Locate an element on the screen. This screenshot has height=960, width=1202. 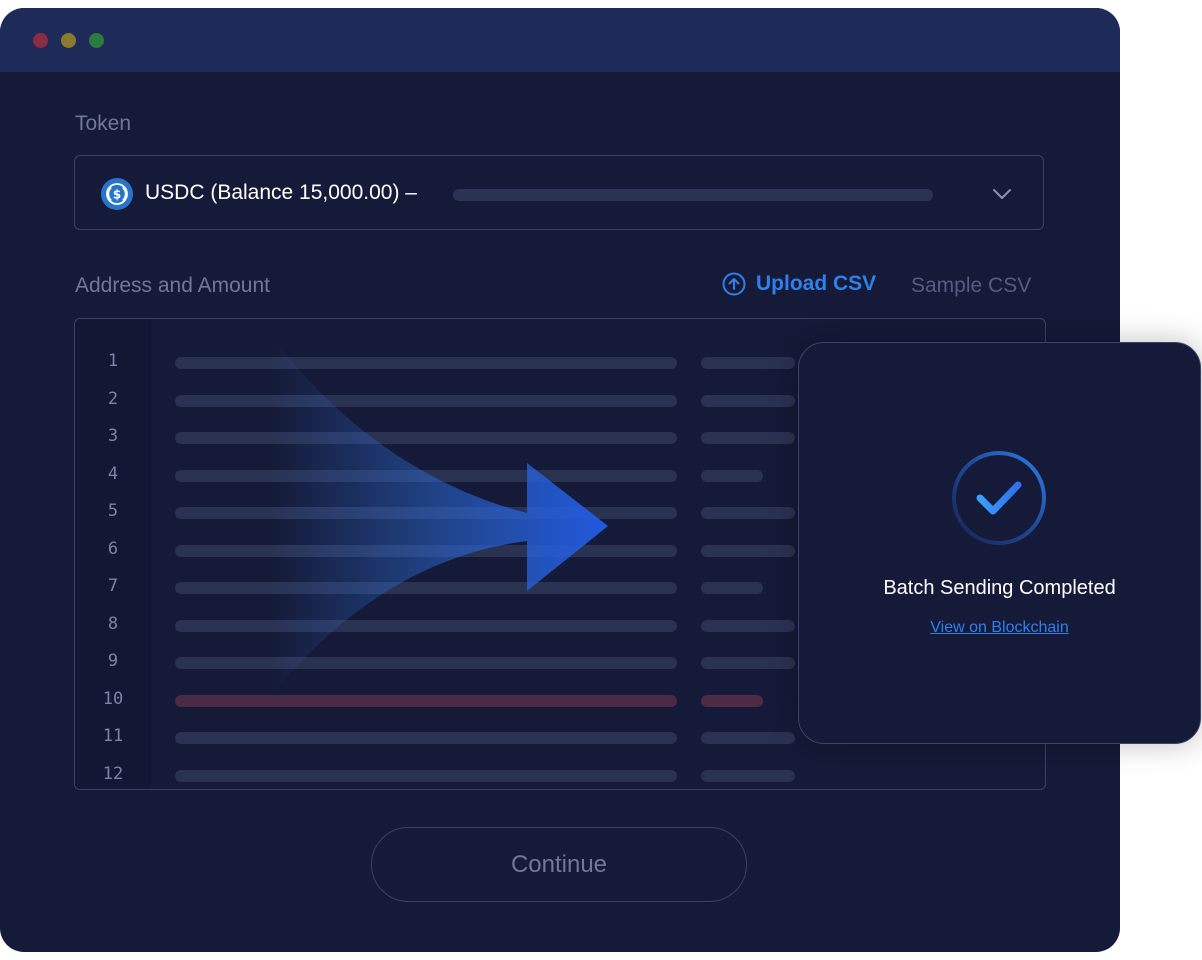
dialog-title: Batch Sending Completed is located at coordinates (999, 588).